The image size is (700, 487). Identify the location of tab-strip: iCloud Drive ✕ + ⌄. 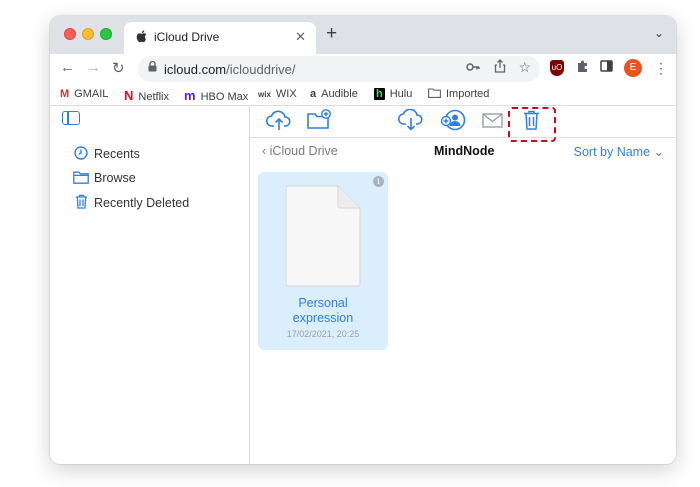
(363, 35).